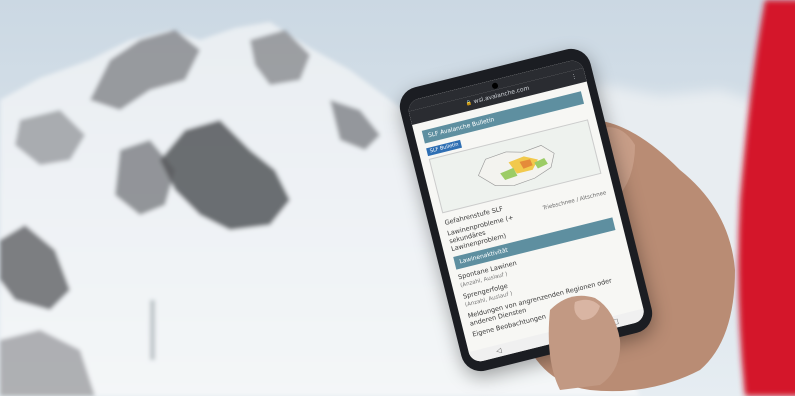  What do you see at coordinates (498, 350) in the screenshot?
I see `back-icon: ◁` at bounding box center [498, 350].